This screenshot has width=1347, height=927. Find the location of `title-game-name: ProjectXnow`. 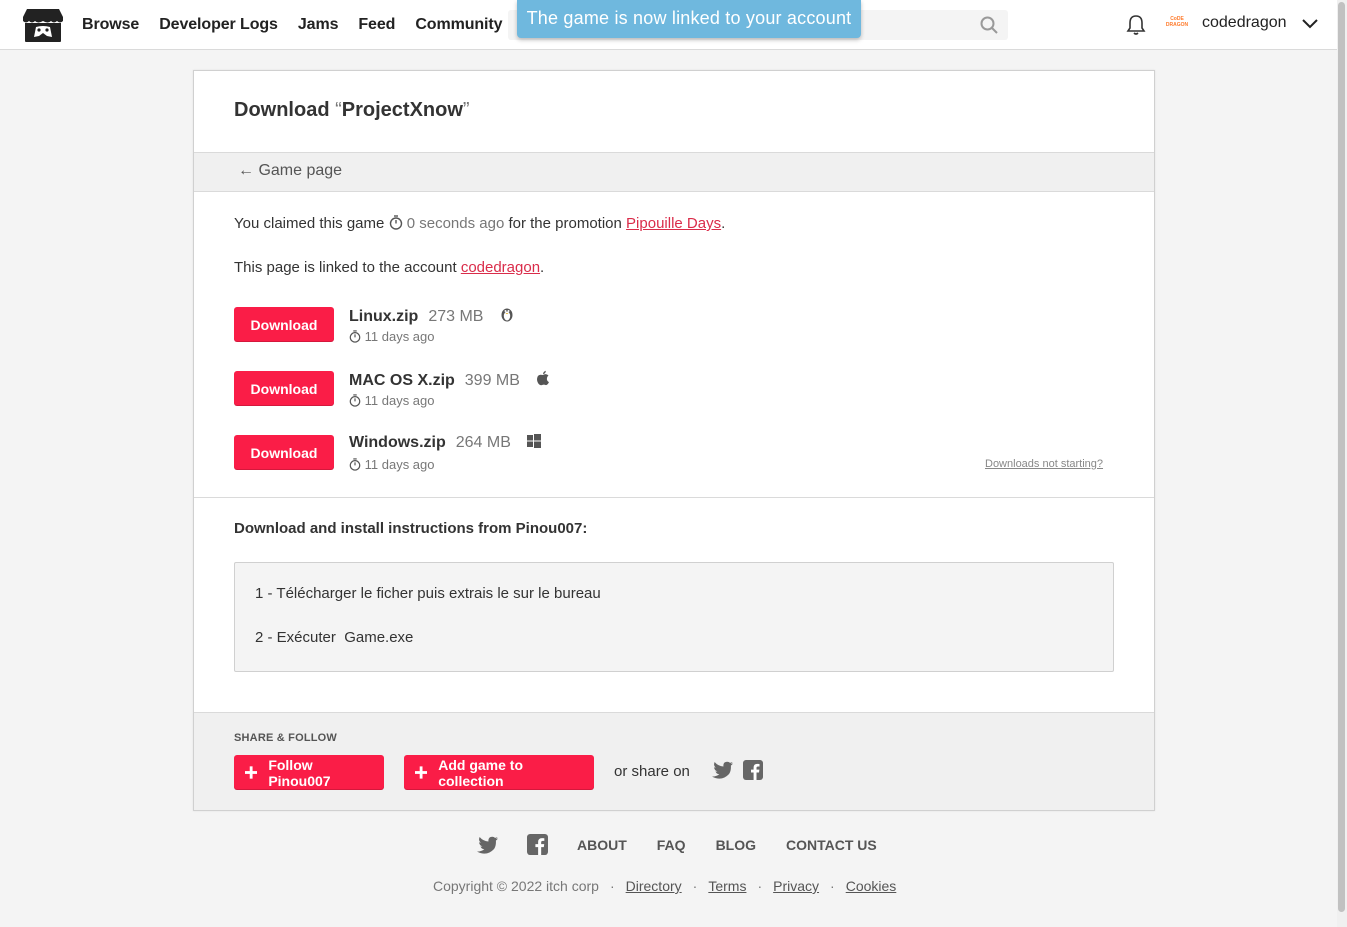

title-game-name: ProjectXnow is located at coordinates (402, 110).